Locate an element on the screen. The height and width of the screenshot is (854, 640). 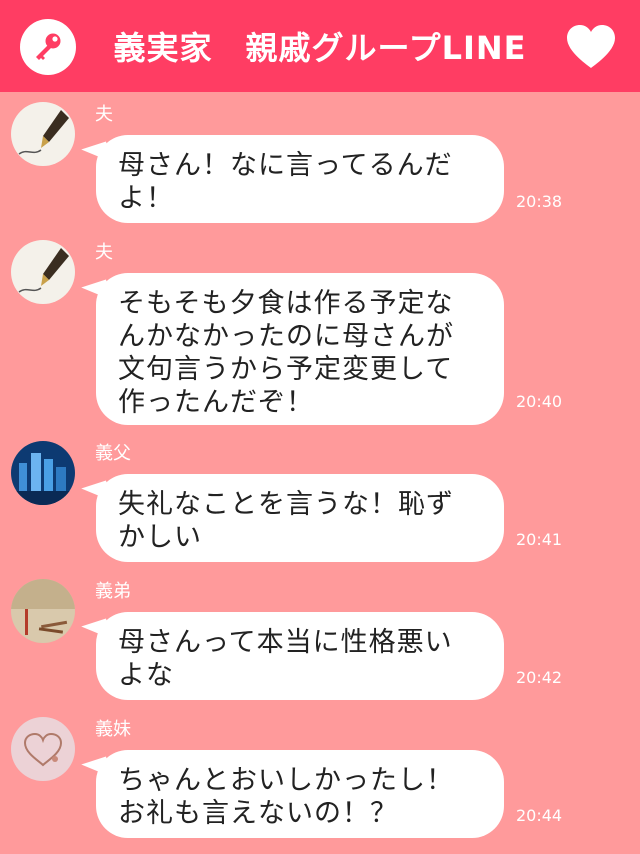
message-text: 母さんって本当に性格悪い よな is located at coordinates (285, 659).